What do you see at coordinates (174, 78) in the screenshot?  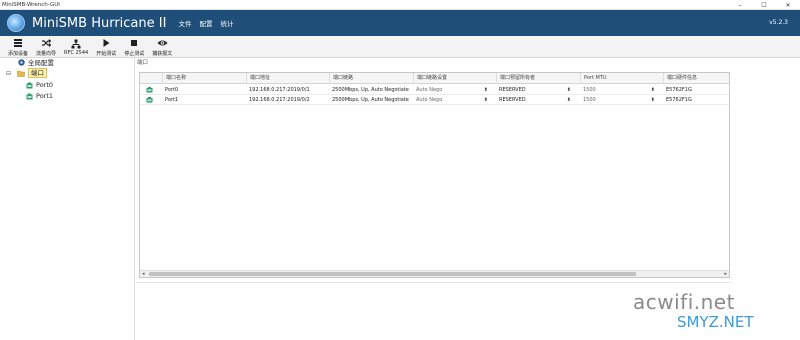 I see `col-port-name: 端口名称` at bounding box center [174, 78].